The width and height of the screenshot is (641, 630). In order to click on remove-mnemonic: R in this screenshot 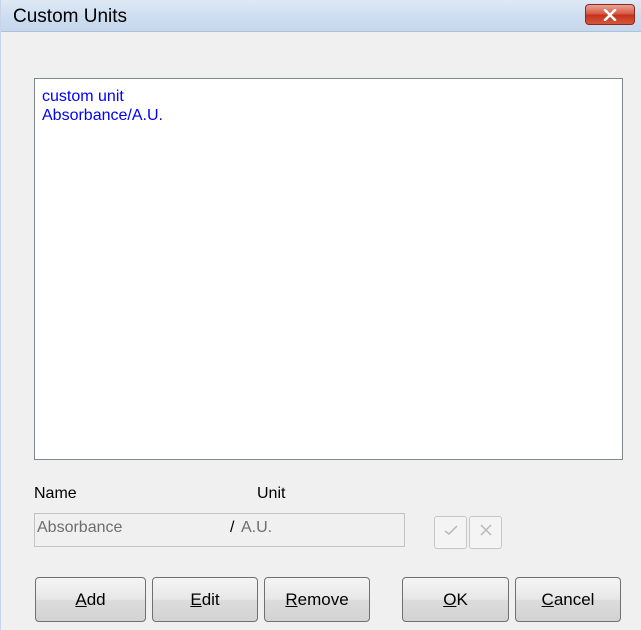, I will do `click(291, 599)`.